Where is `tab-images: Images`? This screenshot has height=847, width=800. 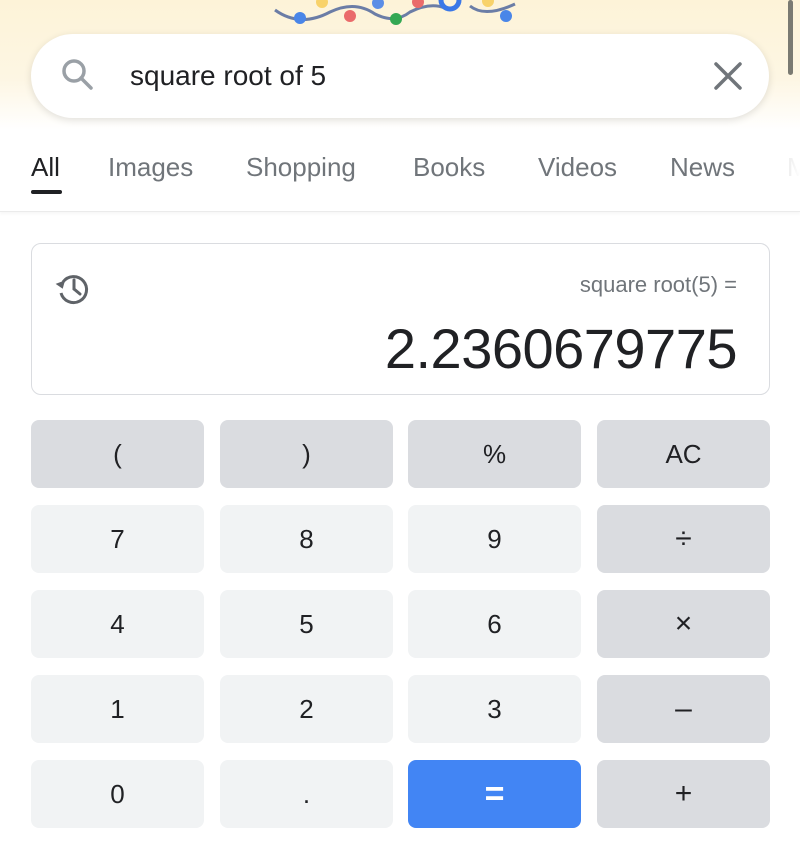 tab-images: Images is located at coordinates (150, 167).